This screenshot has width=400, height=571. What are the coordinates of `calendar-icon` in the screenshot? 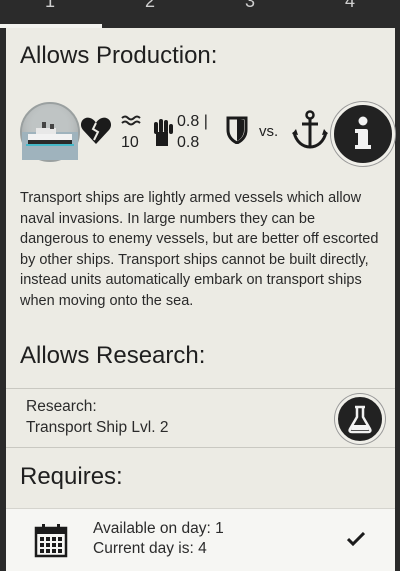 It's located at (51, 541).